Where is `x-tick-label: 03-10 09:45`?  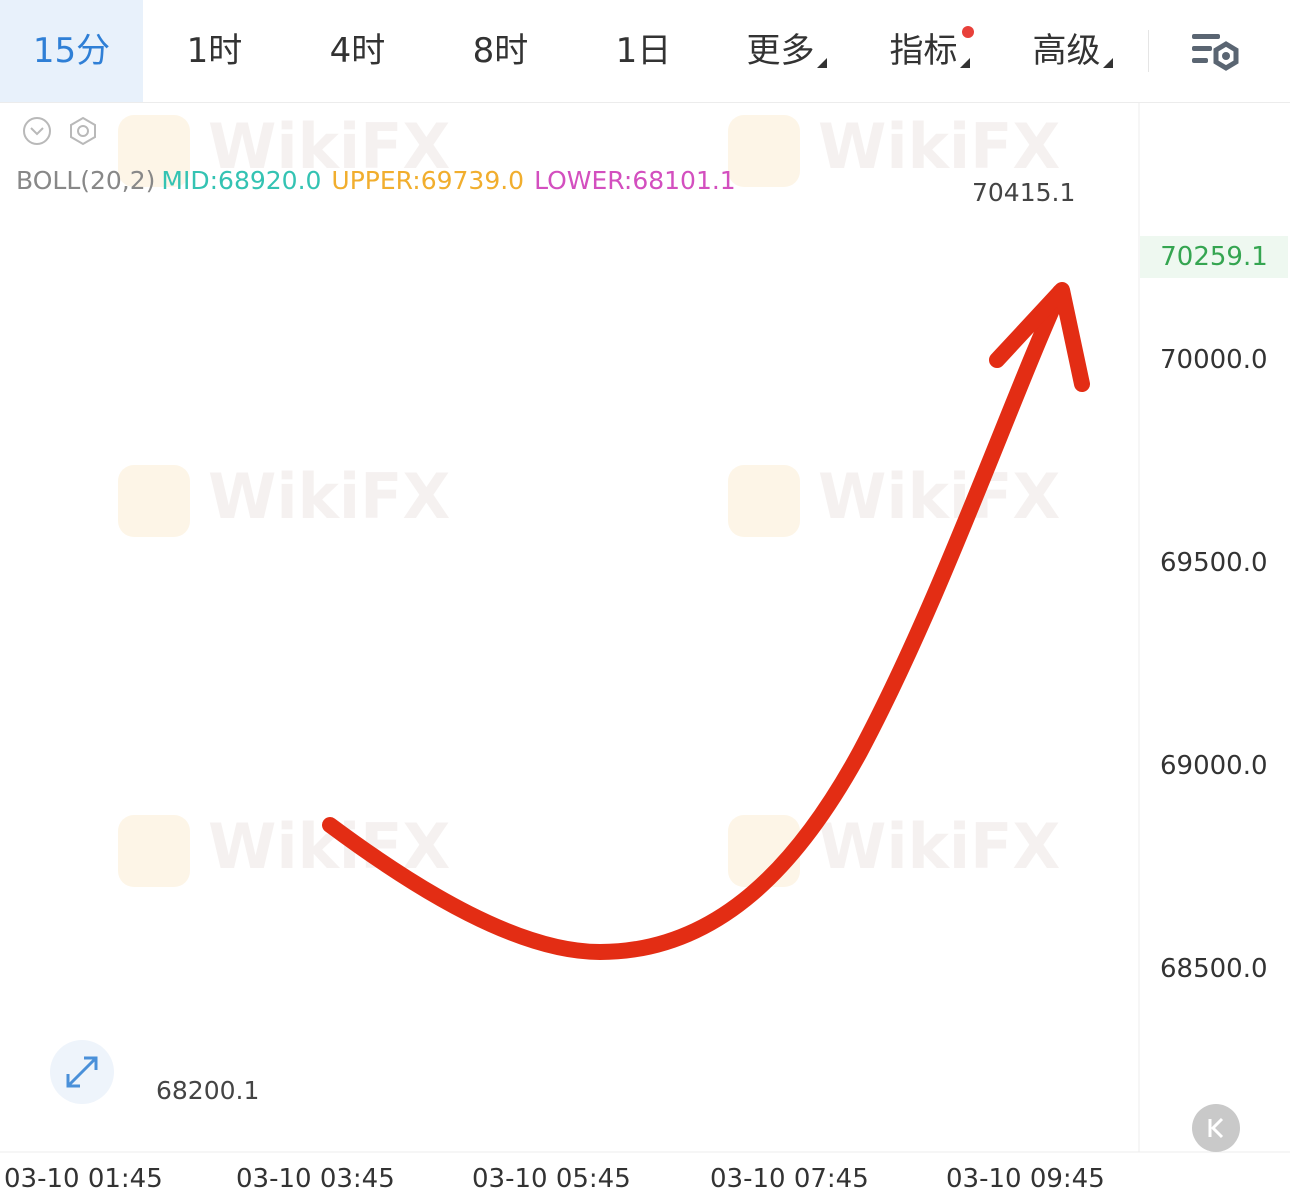
x-tick-label: 03-10 09:45 is located at coordinates (1025, 1179).